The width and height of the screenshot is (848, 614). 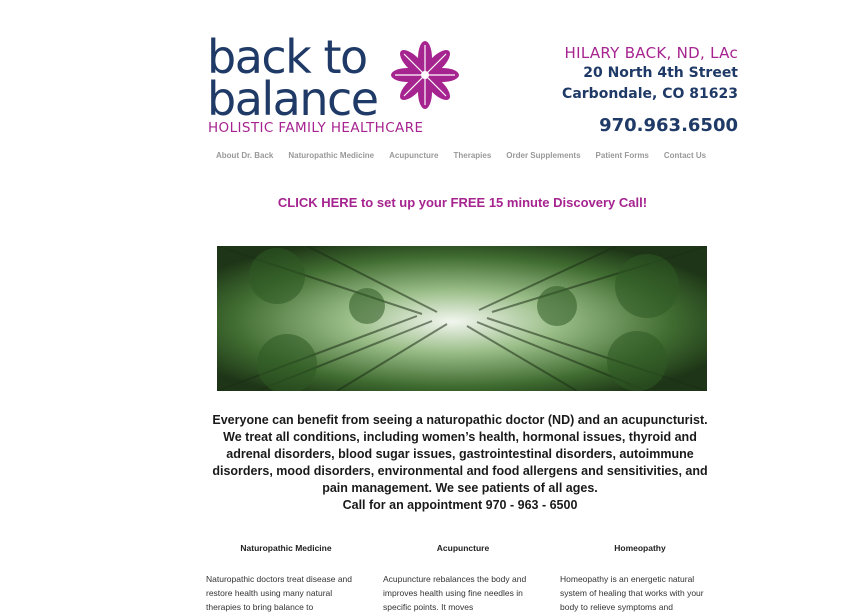 I want to click on nav-patient-forms: Patient Forms, so click(x=622, y=155).